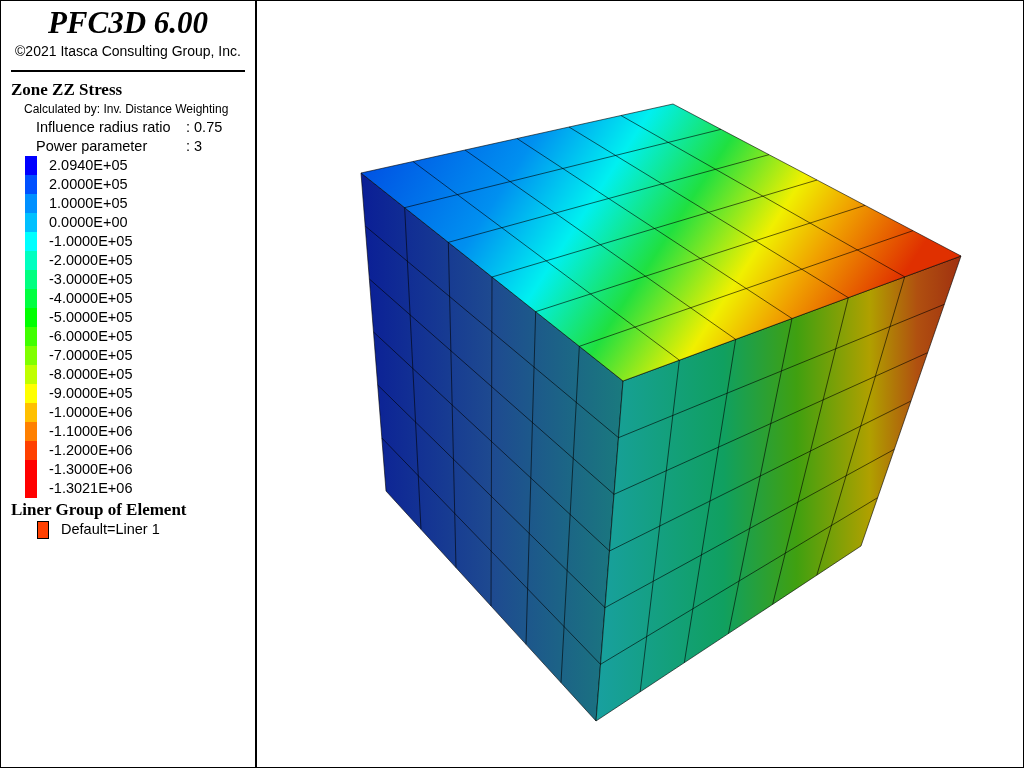 The width and height of the screenshot is (1024, 768). I want to click on legend-value: -4.0000E+05, so click(91, 298).